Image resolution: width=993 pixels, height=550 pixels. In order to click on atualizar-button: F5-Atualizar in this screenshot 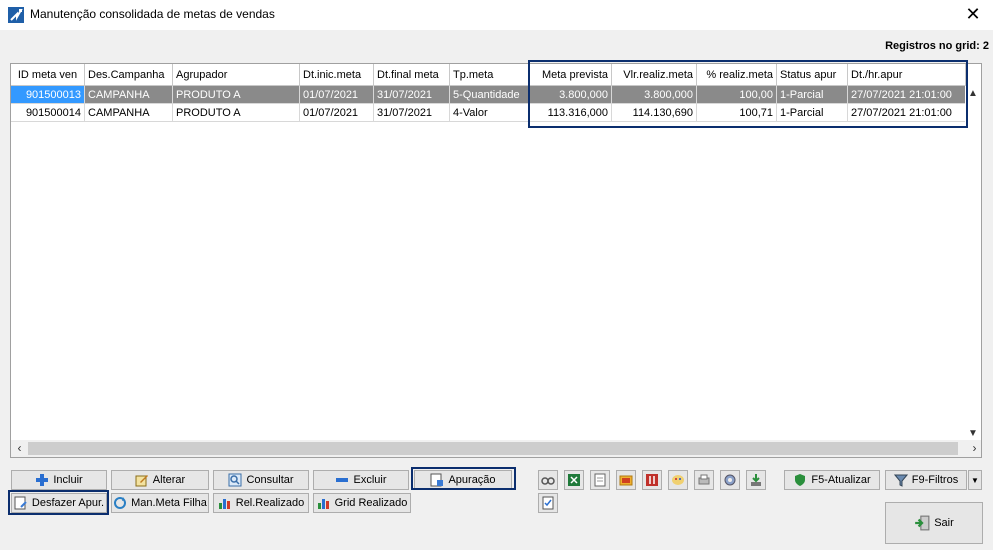, I will do `click(832, 480)`.